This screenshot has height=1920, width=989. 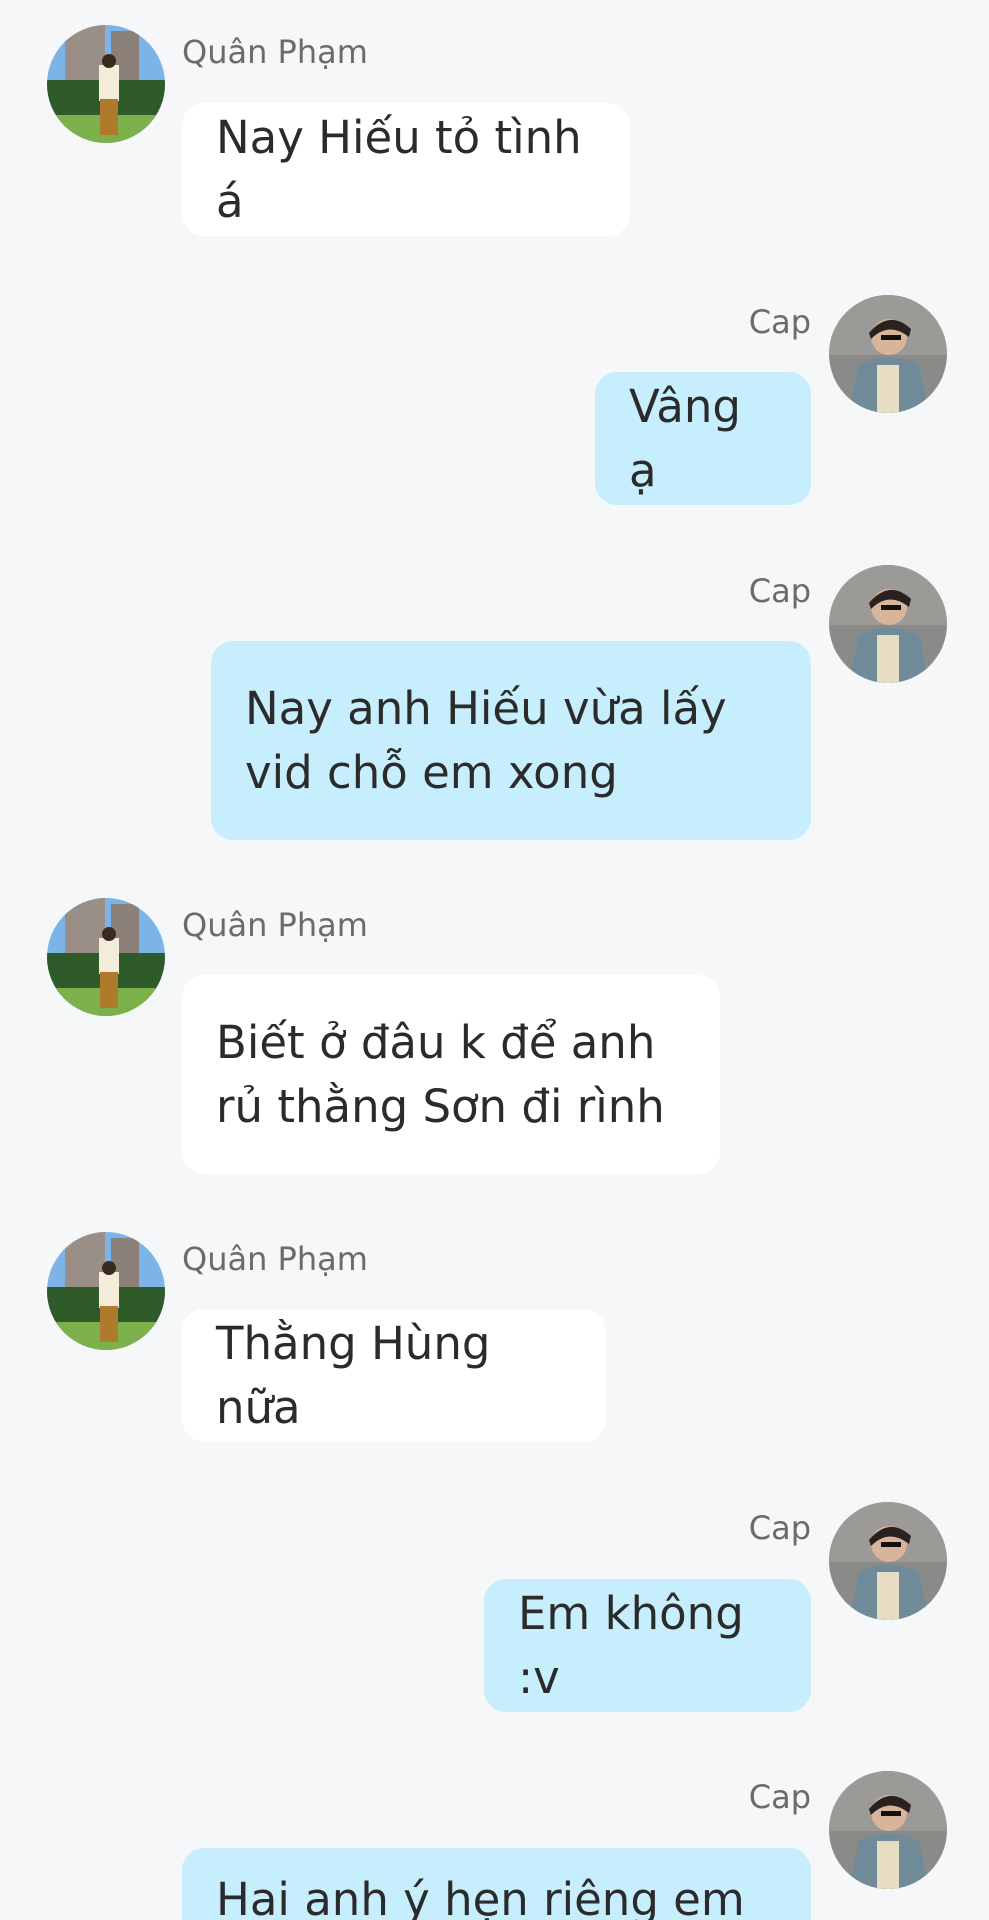 I want to click on message-bubble-outgoing: Nay anh Hiếu vừa lấy vid chỗ em xong, so click(x=511, y=740).